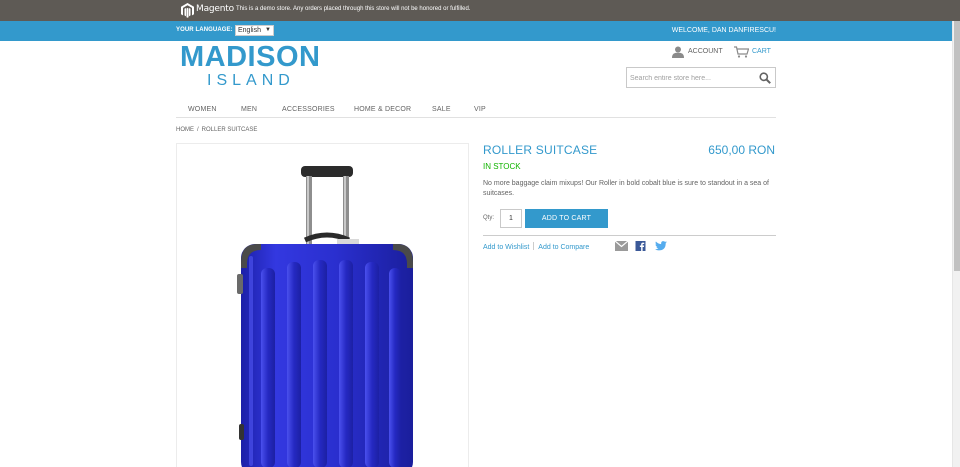  I want to click on page-scrollbar, so click(956, 244).